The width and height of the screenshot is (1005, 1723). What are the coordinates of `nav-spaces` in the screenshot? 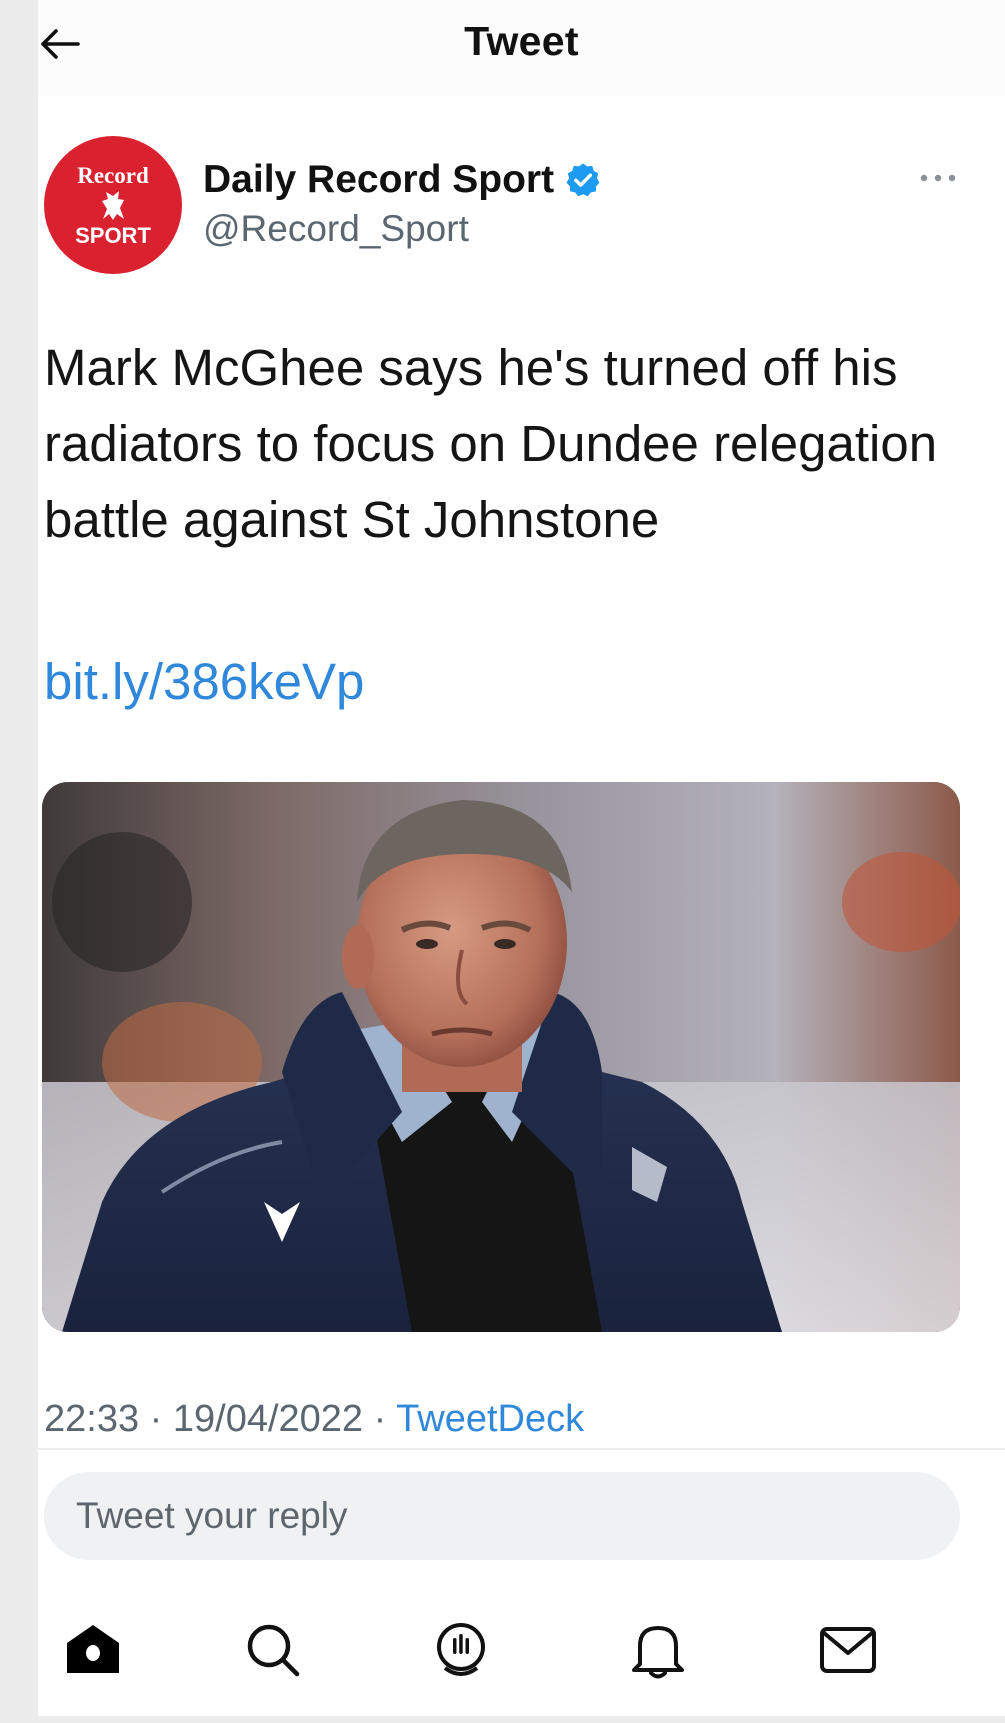 It's located at (461, 1650).